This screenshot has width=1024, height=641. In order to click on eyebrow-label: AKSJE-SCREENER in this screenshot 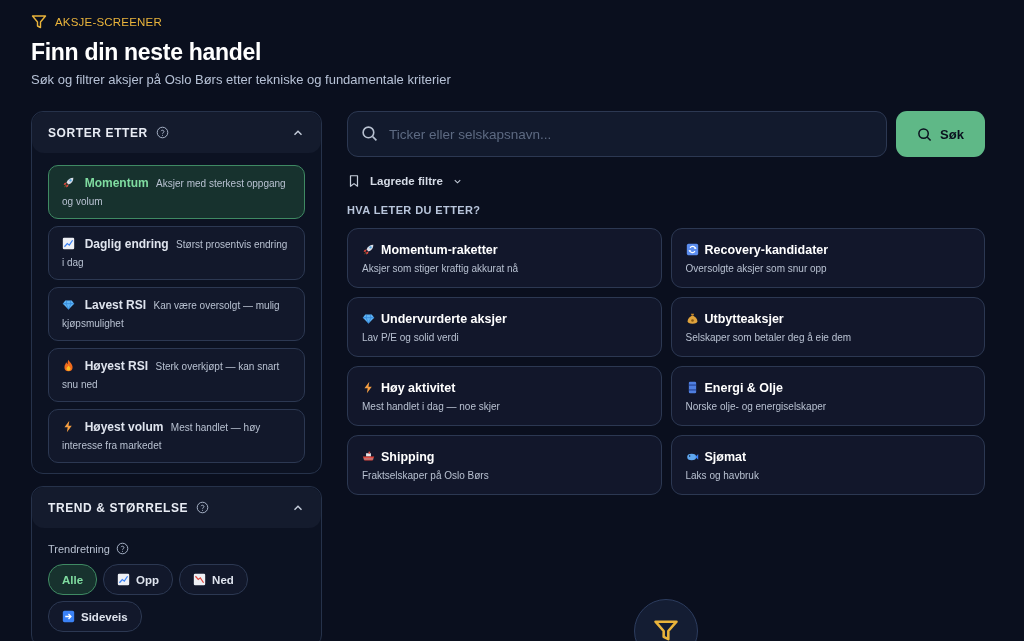, I will do `click(108, 22)`.